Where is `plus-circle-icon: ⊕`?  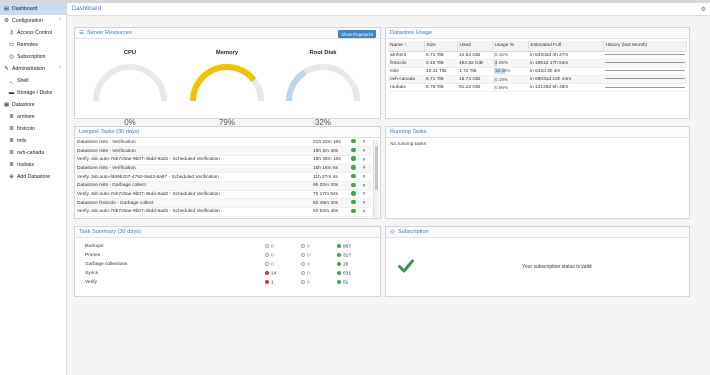 plus-circle-icon: ⊕ is located at coordinates (11, 177).